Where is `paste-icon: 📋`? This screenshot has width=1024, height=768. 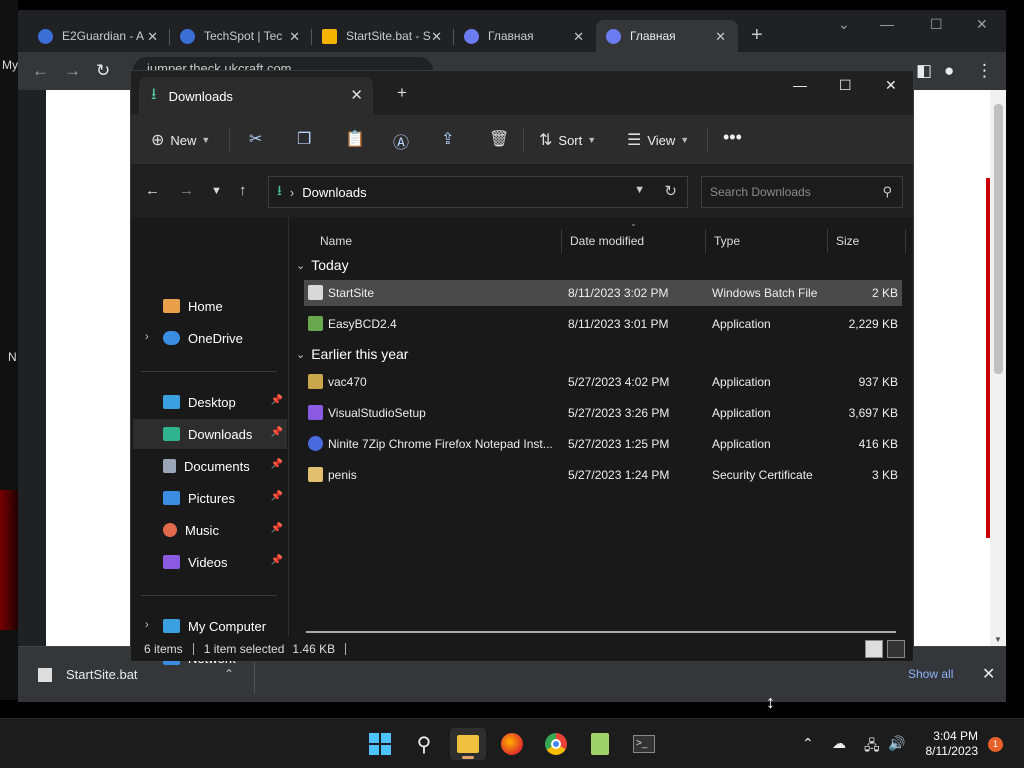
paste-icon: 📋 is located at coordinates (355, 139).